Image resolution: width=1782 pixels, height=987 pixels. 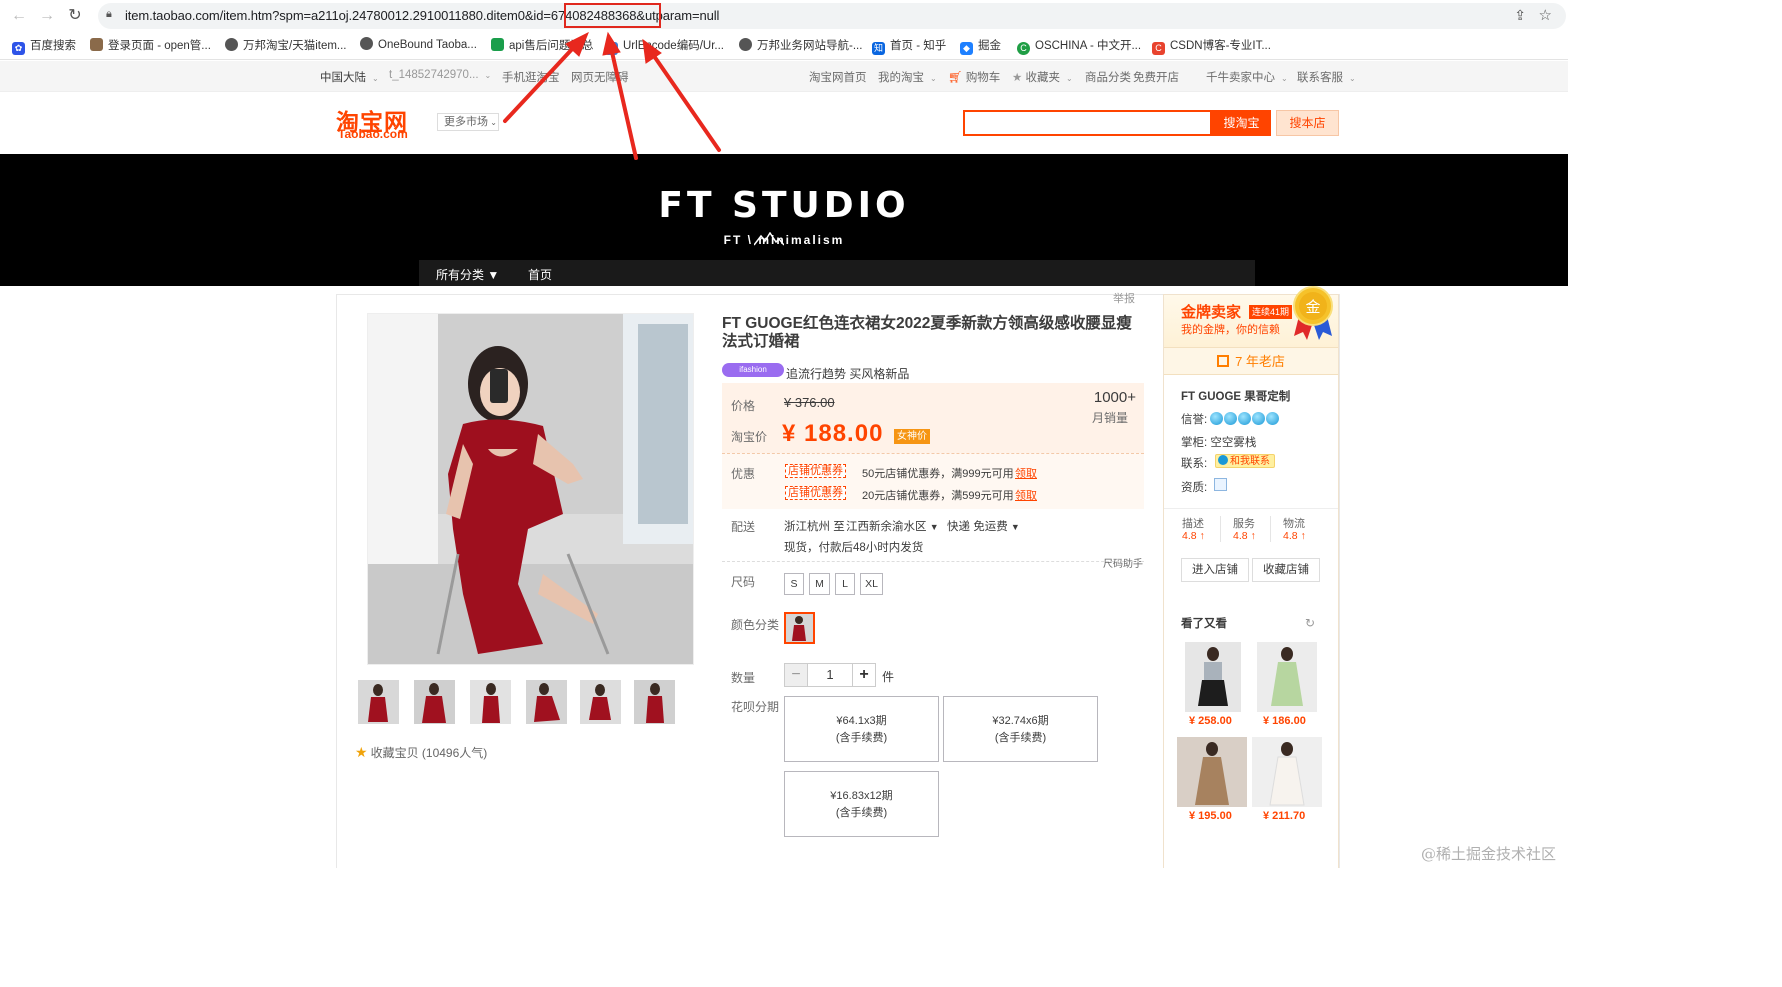 I want to click on ship-method-dropdown: 快递 免运费 ▼, so click(x=983, y=526).